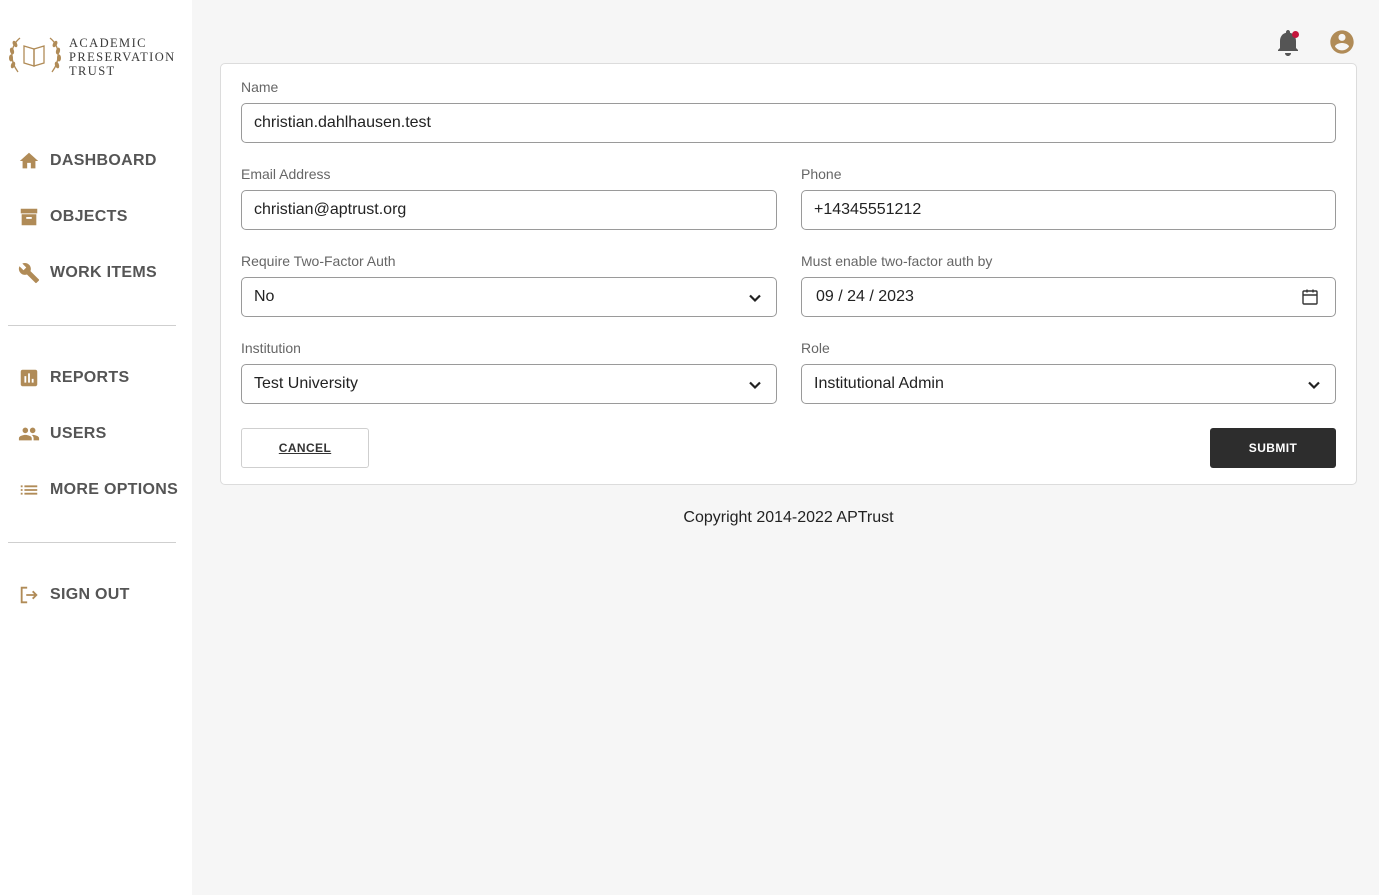 The width and height of the screenshot is (1379, 895). Describe the element at coordinates (29, 378) in the screenshot. I see `bar-chart-icon` at that location.